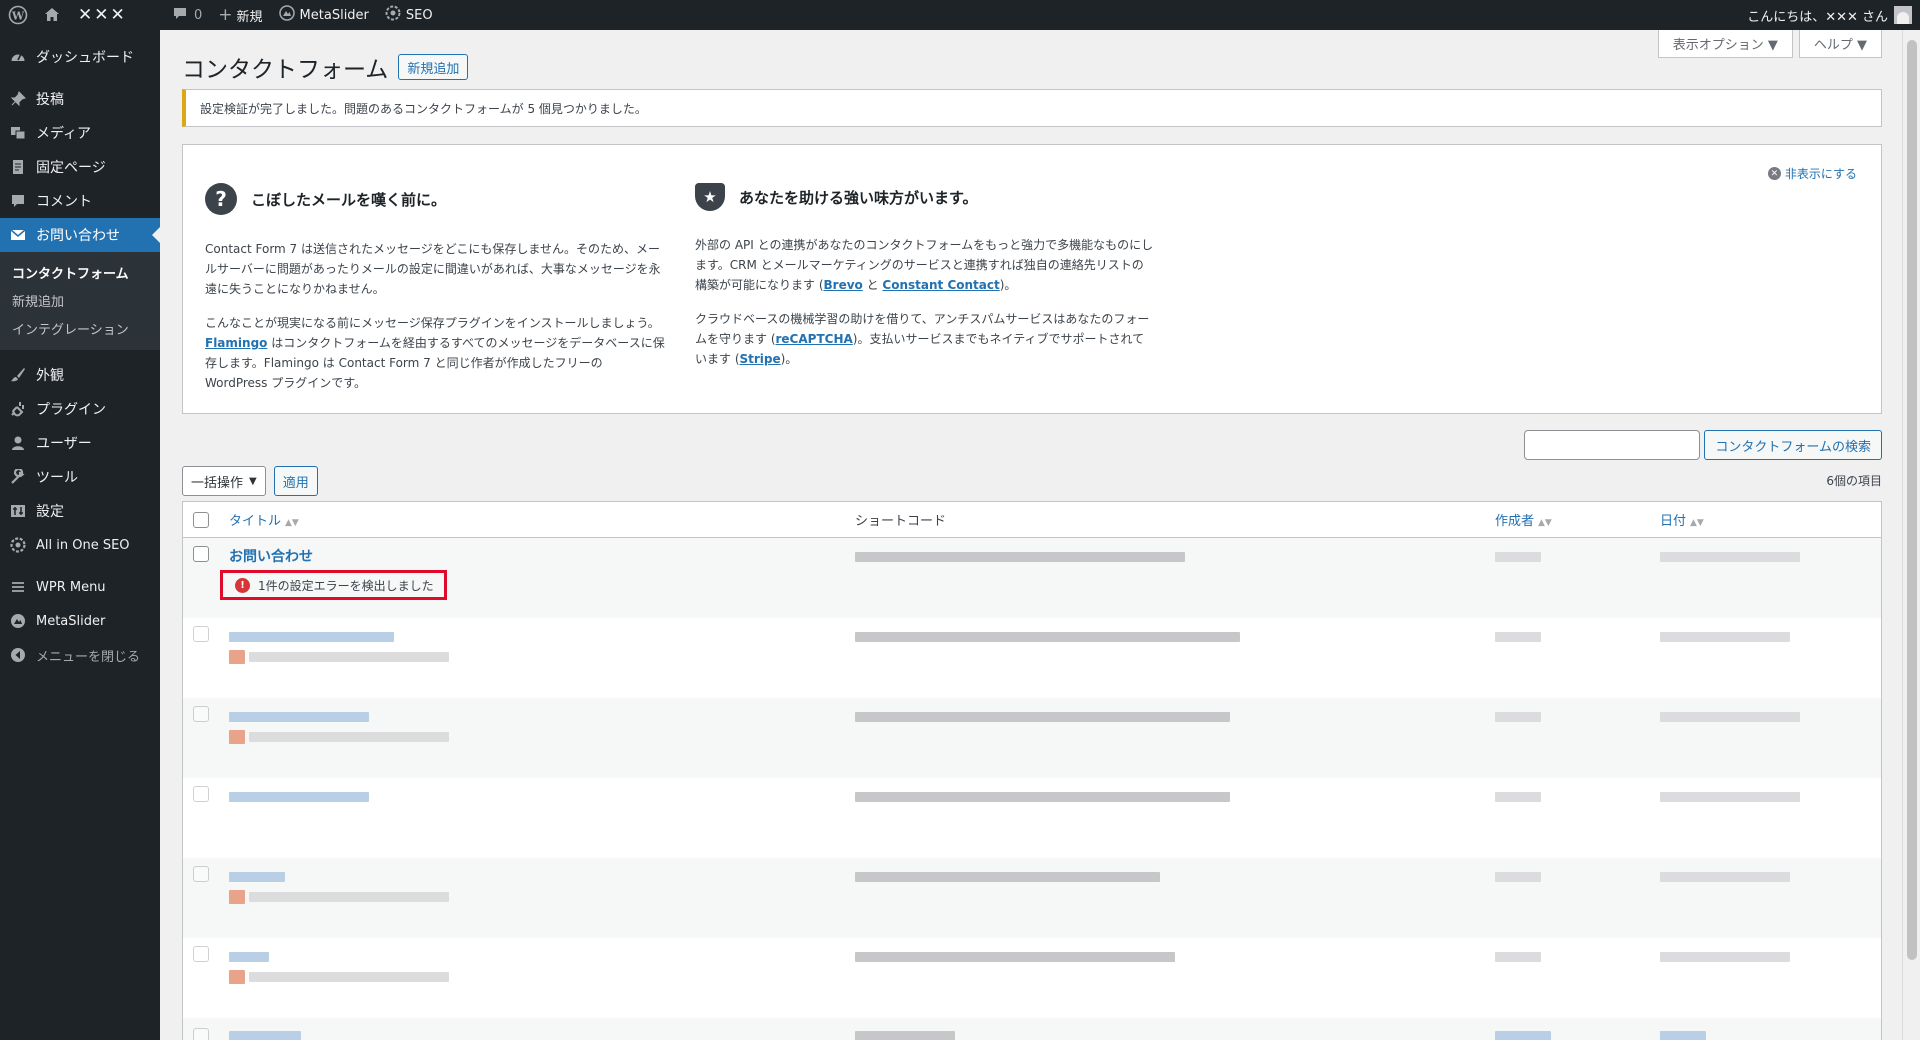 The height and width of the screenshot is (1040, 1920). I want to click on new-content-link: + 新規, so click(240, 15).